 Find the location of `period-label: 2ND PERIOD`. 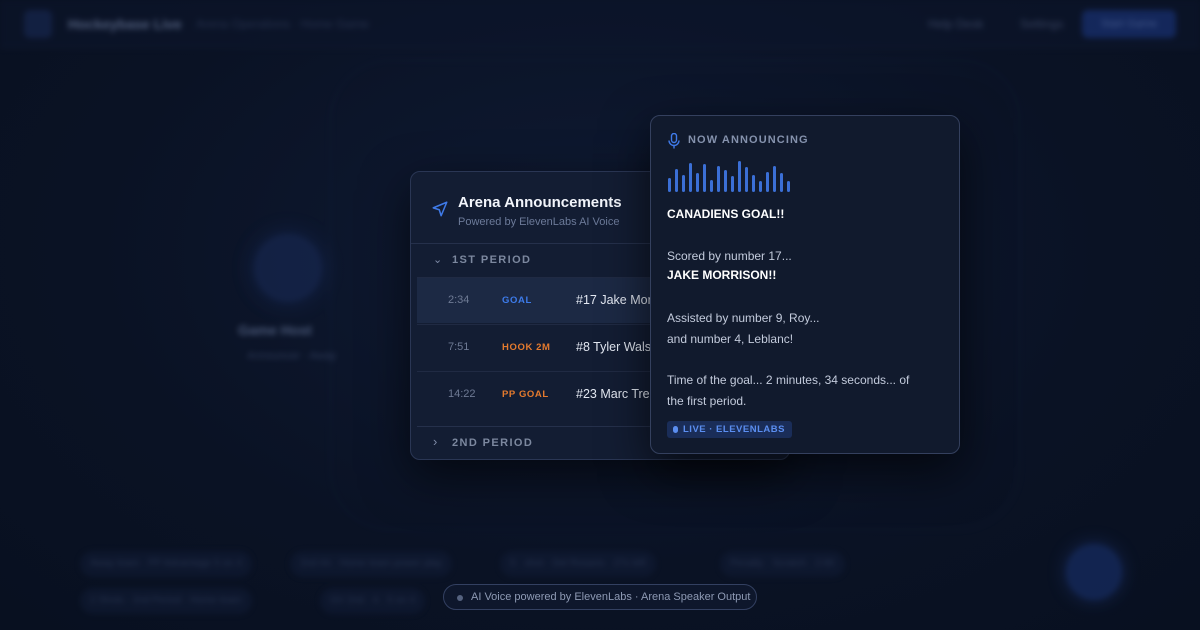

period-label: 2ND PERIOD is located at coordinates (493, 443).